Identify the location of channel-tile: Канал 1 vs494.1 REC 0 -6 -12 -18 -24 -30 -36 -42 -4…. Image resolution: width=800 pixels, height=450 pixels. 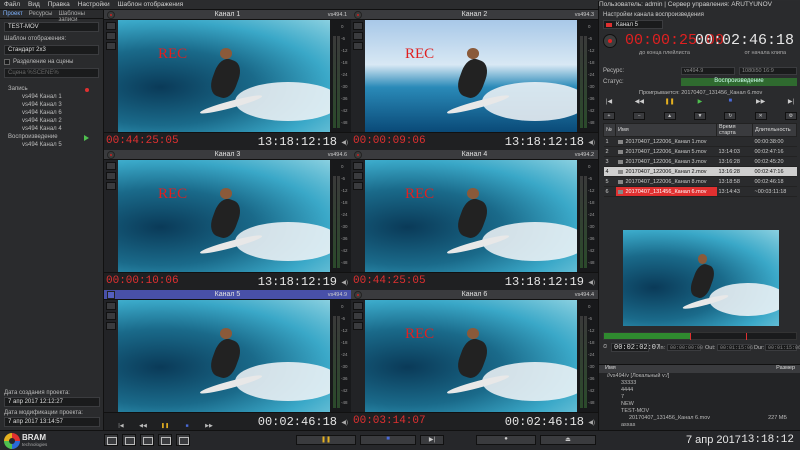
(227, 80).